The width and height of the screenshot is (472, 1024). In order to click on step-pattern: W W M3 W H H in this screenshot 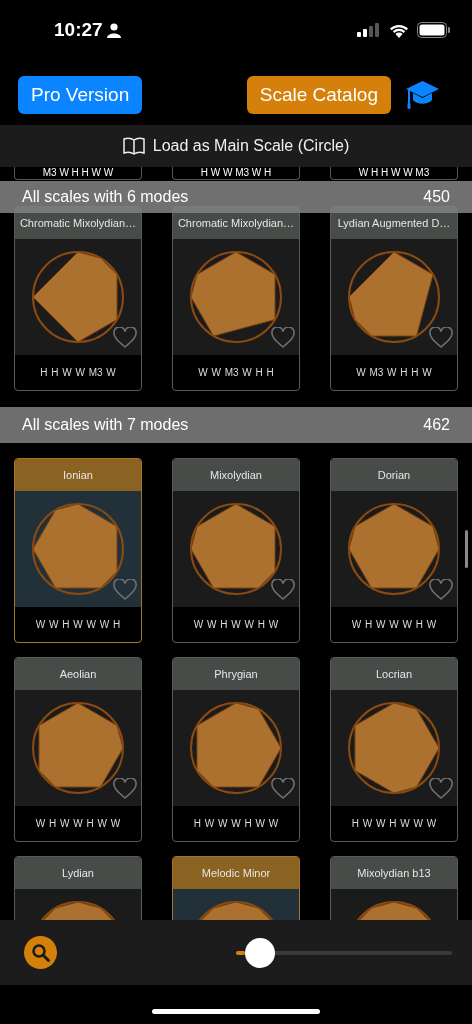, I will do `click(236, 372)`.